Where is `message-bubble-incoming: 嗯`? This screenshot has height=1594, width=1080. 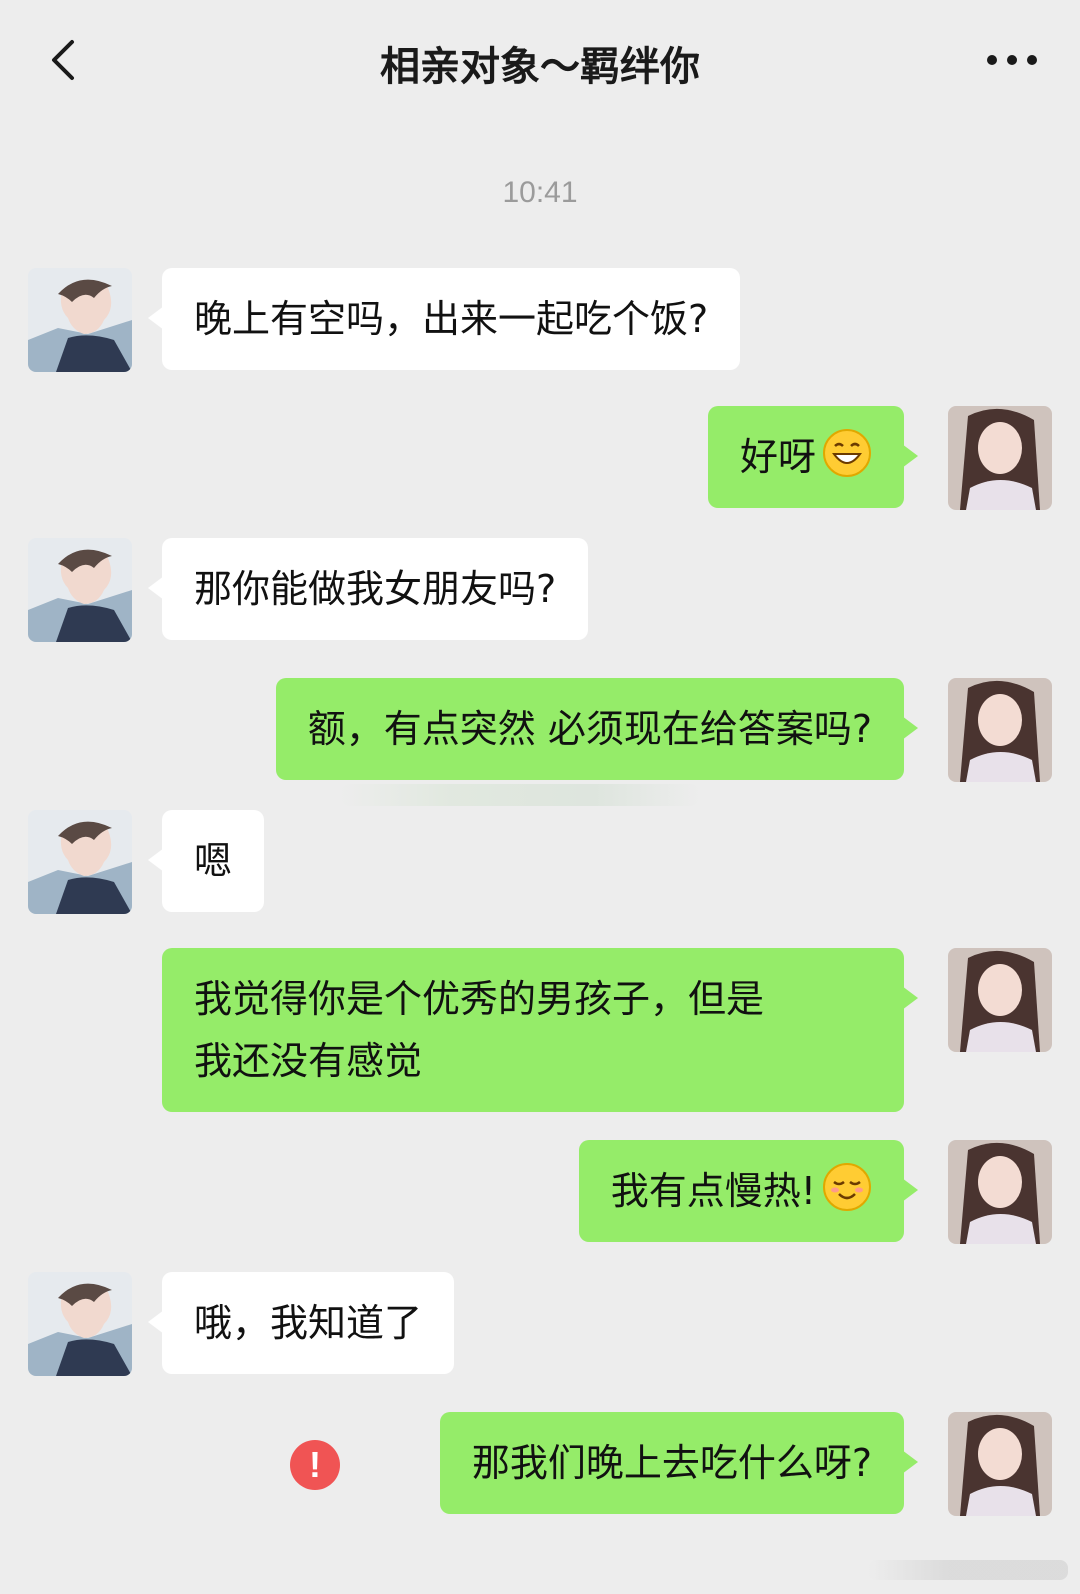 message-bubble-incoming: 嗯 is located at coordinates (206, 861).